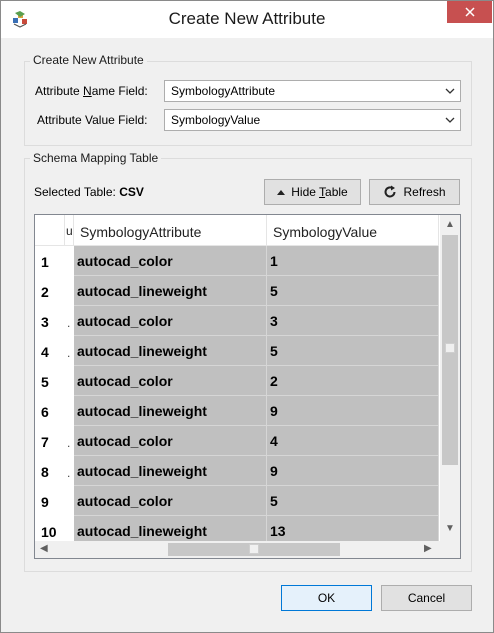 The image size is (494, 633). I want to click on scroll-left-icon: ◀, so click(44, 549).